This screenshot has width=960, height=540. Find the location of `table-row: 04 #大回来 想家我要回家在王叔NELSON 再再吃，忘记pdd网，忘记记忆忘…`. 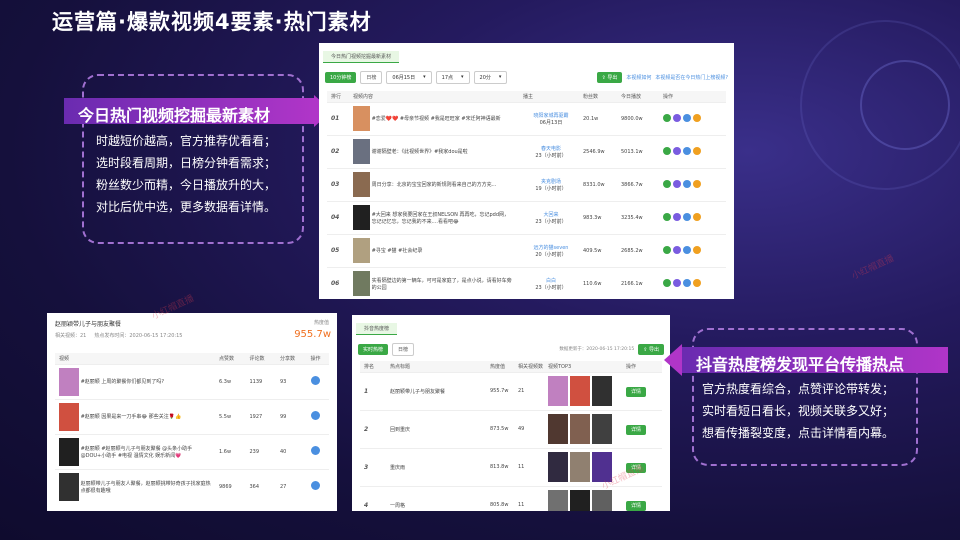

table-row: 04 #大回来 想家我要回家在王叔NELSON 再再吃，忘记pdd网，忘记记忆忘… is located at coordinates (526, 217).